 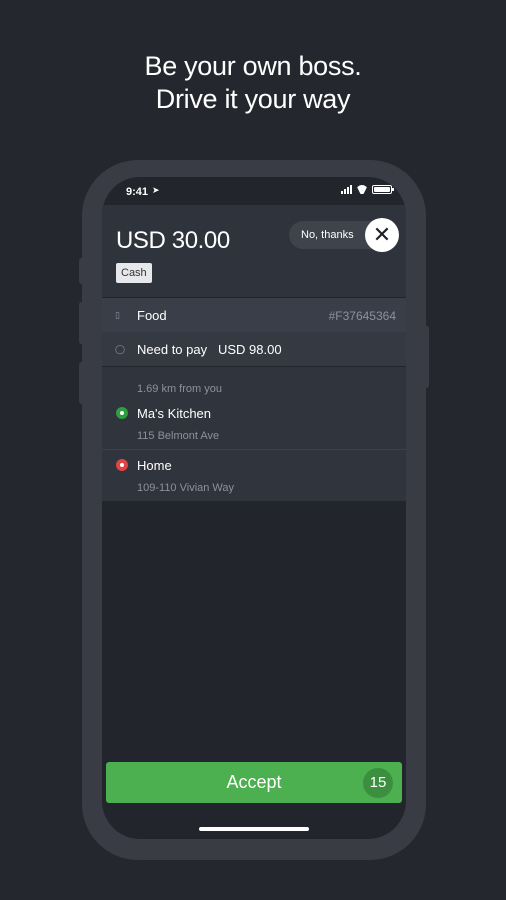 I want to click on payment-method-badge: Cash, so click(x=134, y=273).